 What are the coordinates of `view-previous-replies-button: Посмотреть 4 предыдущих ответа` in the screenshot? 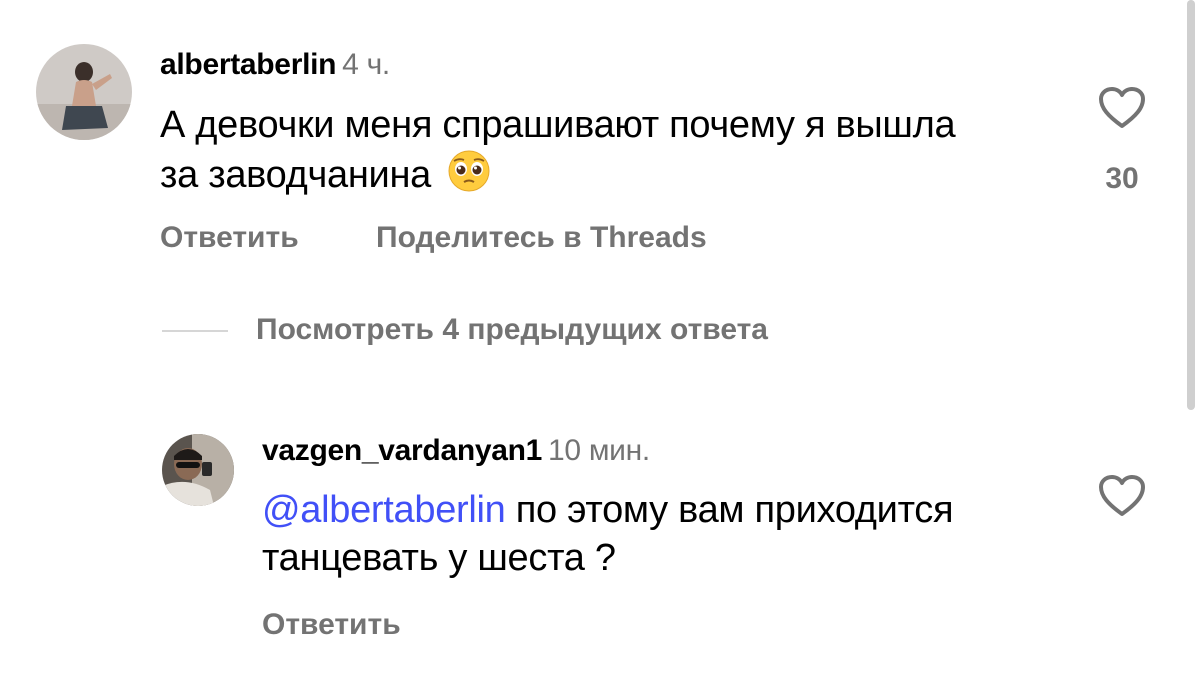 It's located at (512, 330).